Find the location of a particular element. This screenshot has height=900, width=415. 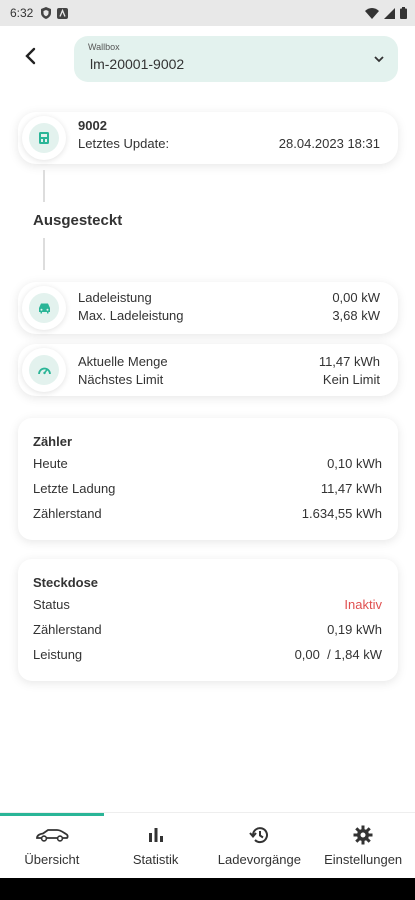

gauge-icon is located at coordinates (44, 371).